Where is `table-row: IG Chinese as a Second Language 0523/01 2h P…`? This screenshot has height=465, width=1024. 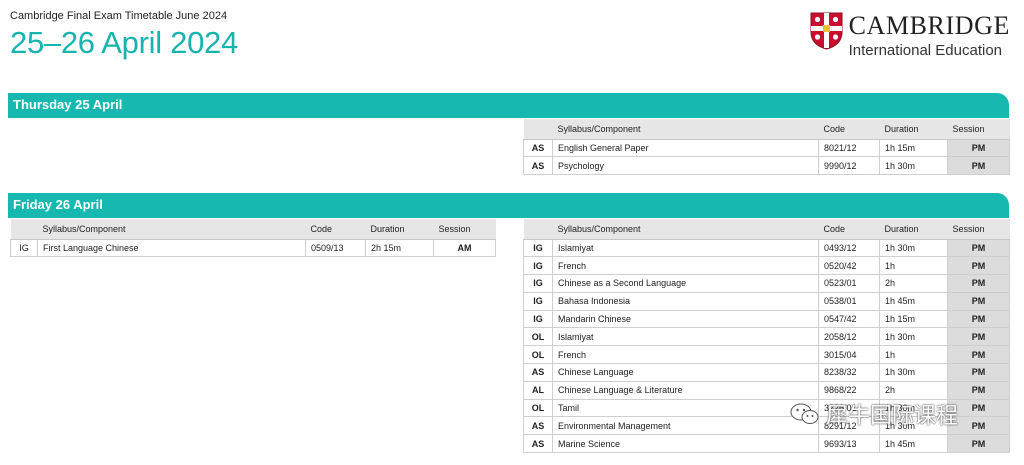
table-row: IG Chinese as a Second Language 0523/01 2h P… is located at coordinates (766, 283).